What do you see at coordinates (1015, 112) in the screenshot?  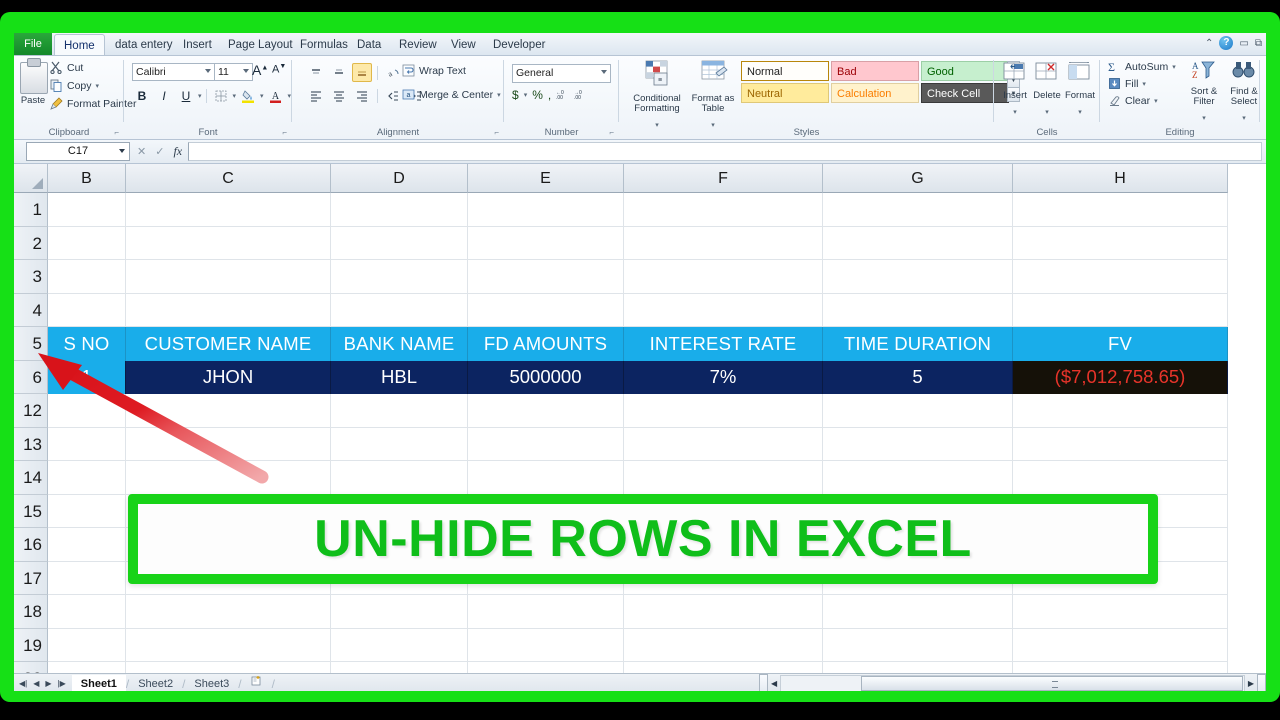 I see `insert-cells-dropdown-icon: ▾` at bounding box center [1015, 112].